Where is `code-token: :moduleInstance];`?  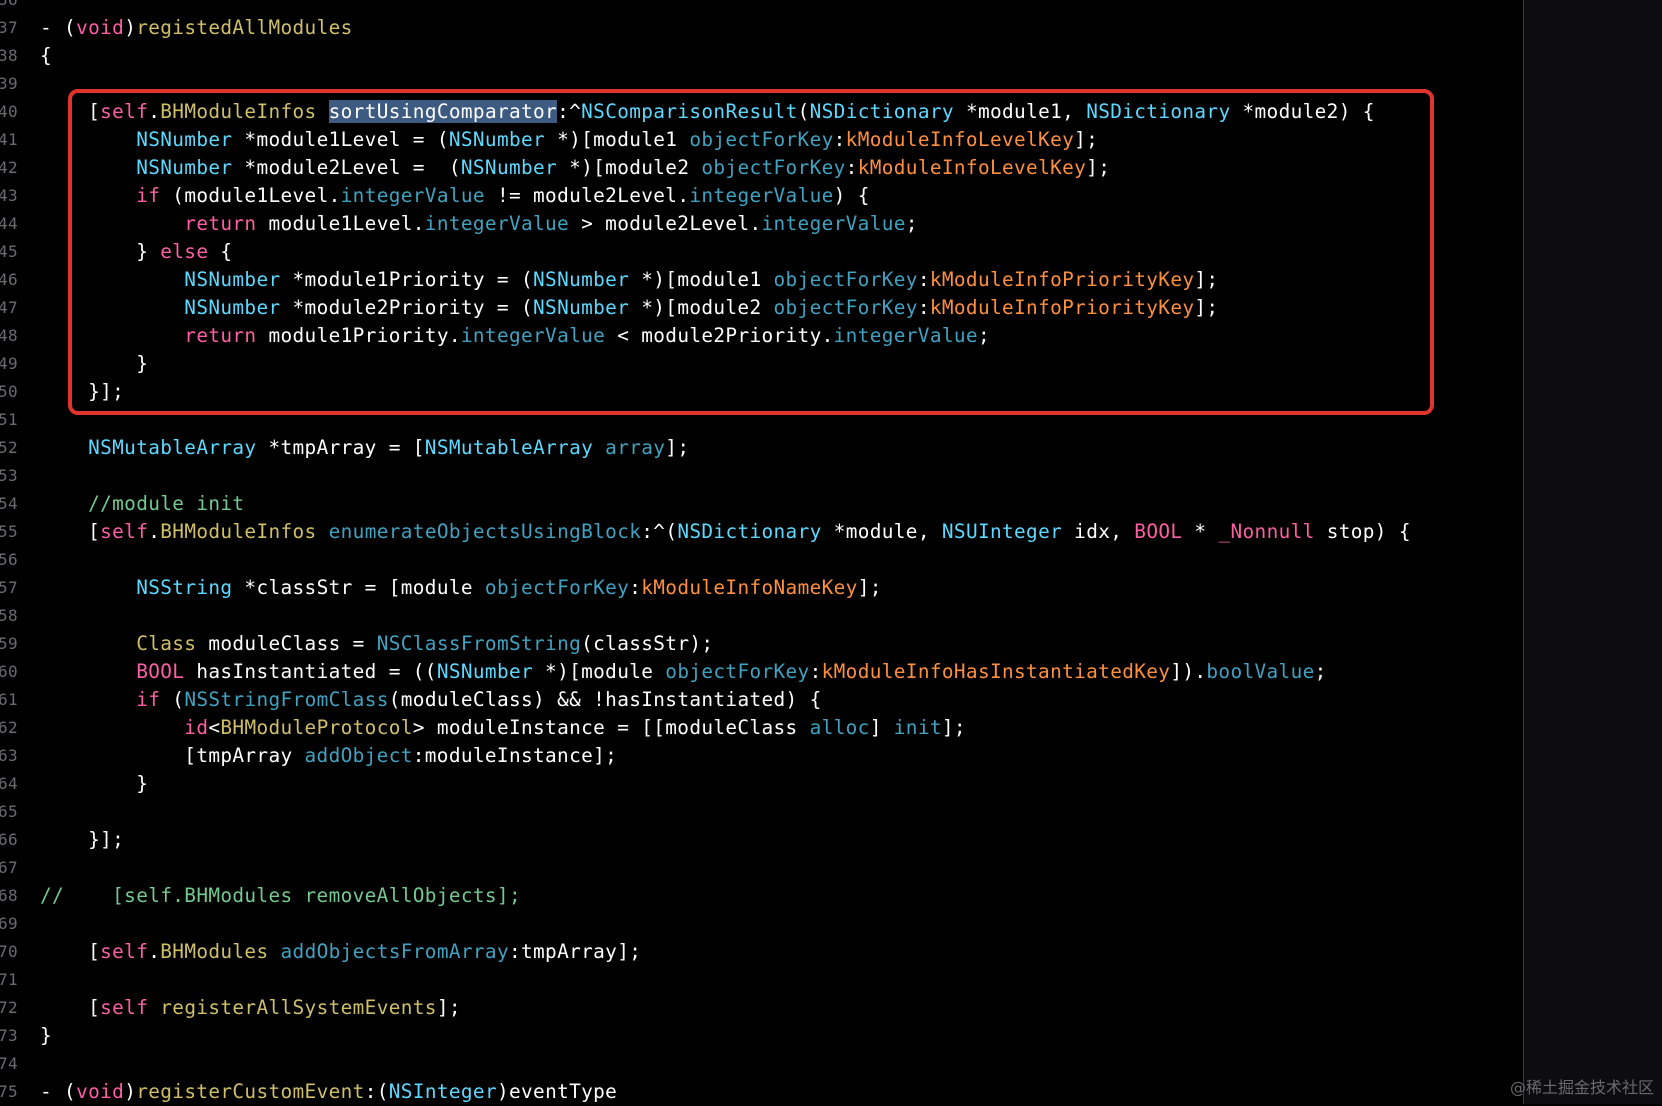
code-token: :moduleInstance]; is located at coordinates (515, 755).